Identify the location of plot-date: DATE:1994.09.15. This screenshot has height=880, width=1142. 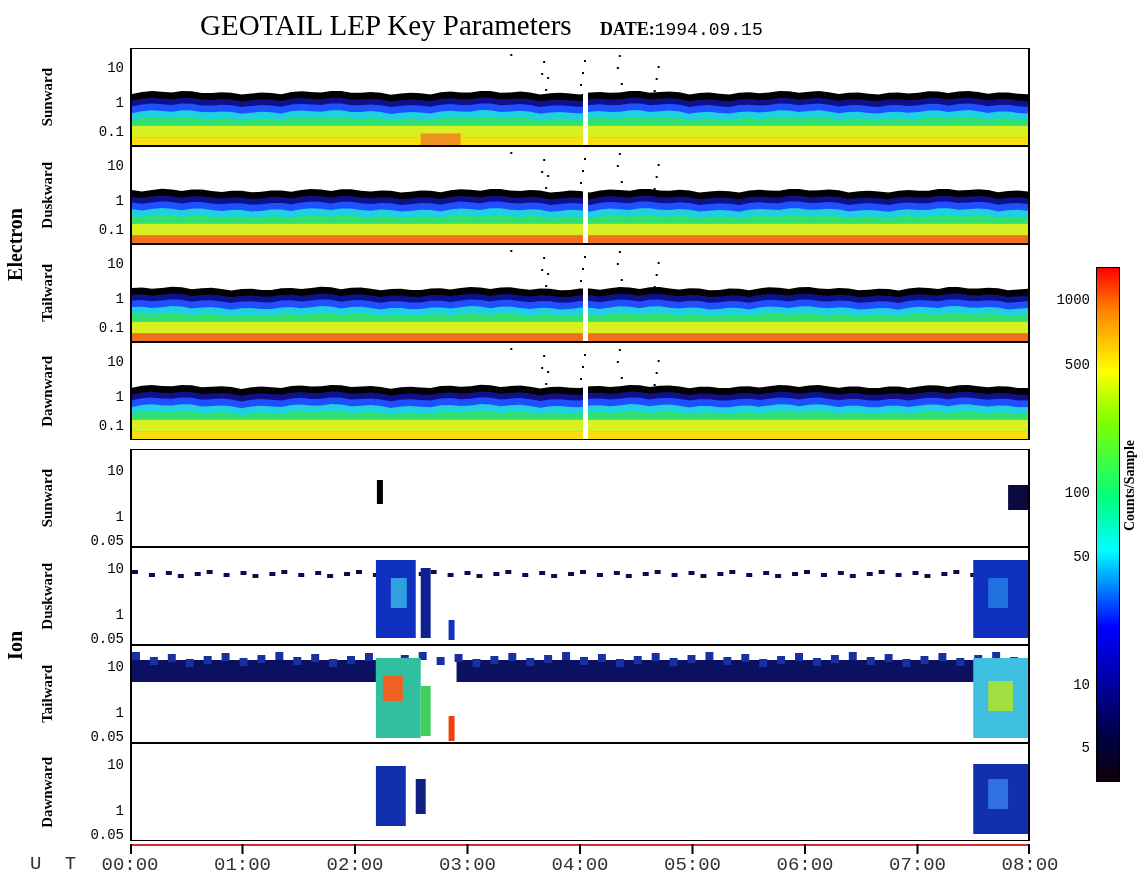
(681, 30).